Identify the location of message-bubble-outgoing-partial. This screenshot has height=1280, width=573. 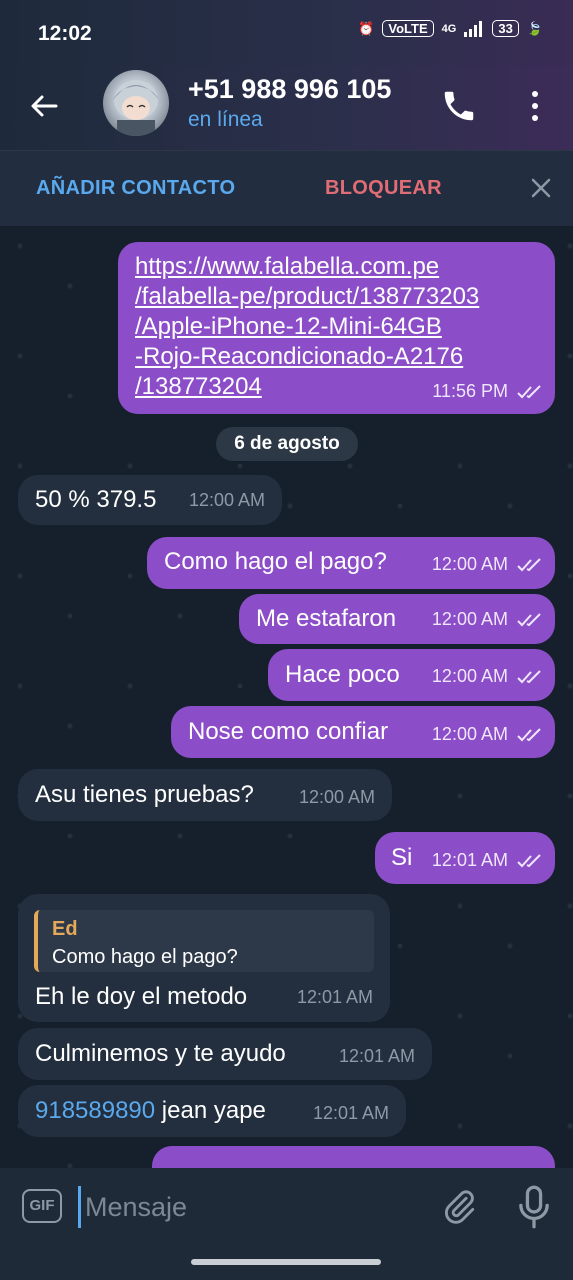
(353, 1157).